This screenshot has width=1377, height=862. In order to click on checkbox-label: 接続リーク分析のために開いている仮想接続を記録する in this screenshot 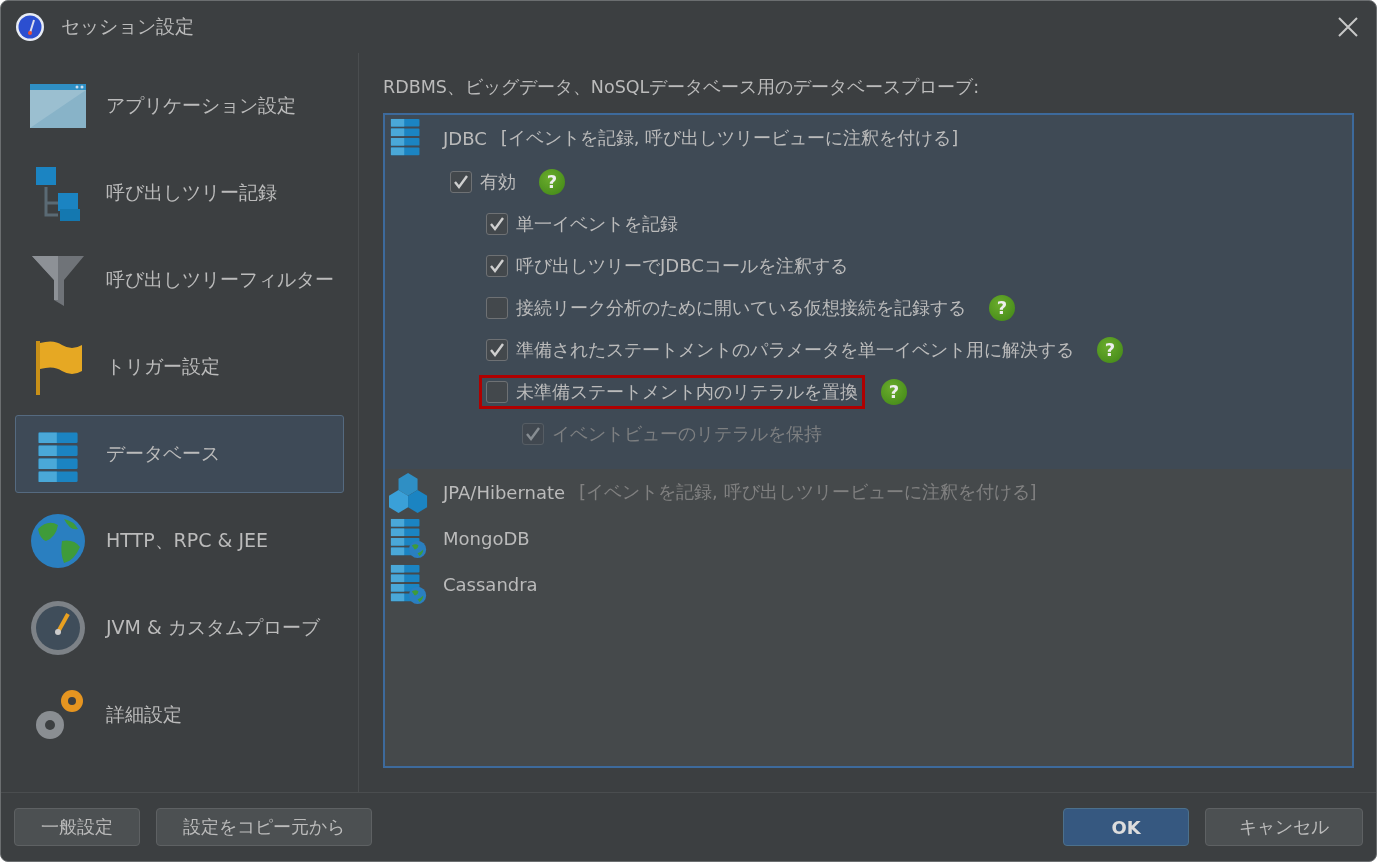, I will do `click(741, 308)`.